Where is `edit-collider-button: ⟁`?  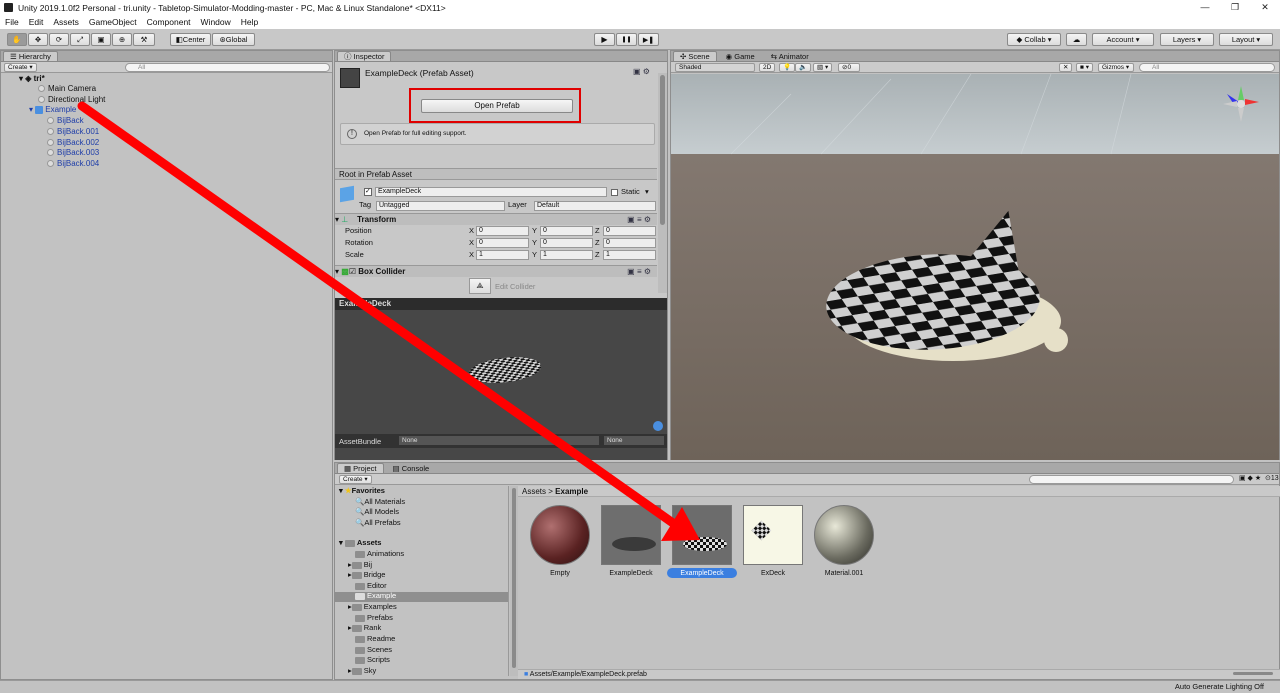
edit-collider-button: ⟁ is located at coordinates (480, 286).